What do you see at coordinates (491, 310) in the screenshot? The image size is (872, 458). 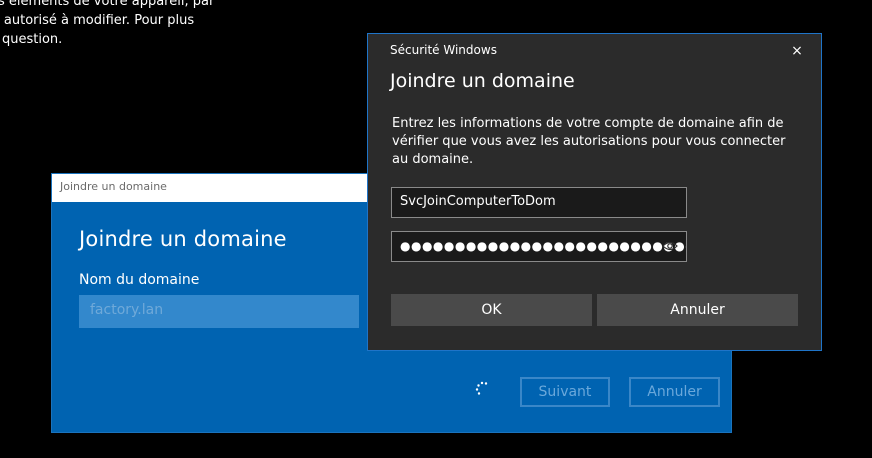 I see `ok-button: OK` at bounding box center [491, 310].